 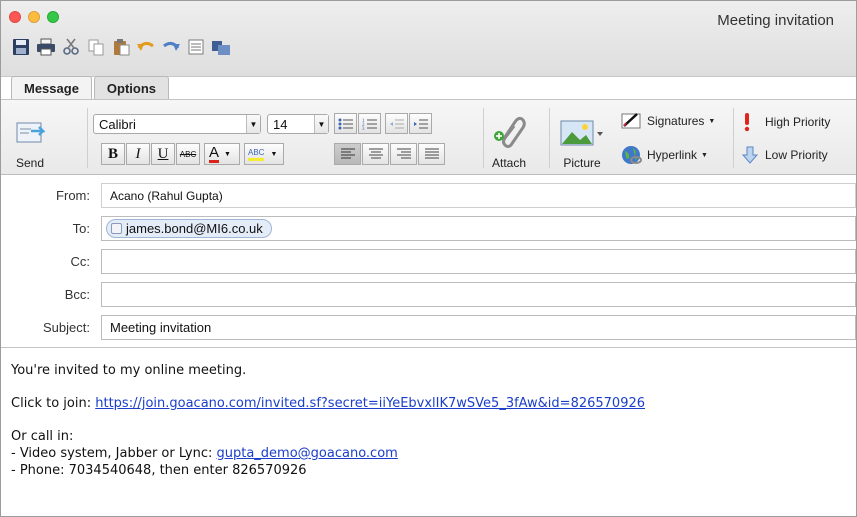 I want to click on justify-icon, so click(x=431, y=153).